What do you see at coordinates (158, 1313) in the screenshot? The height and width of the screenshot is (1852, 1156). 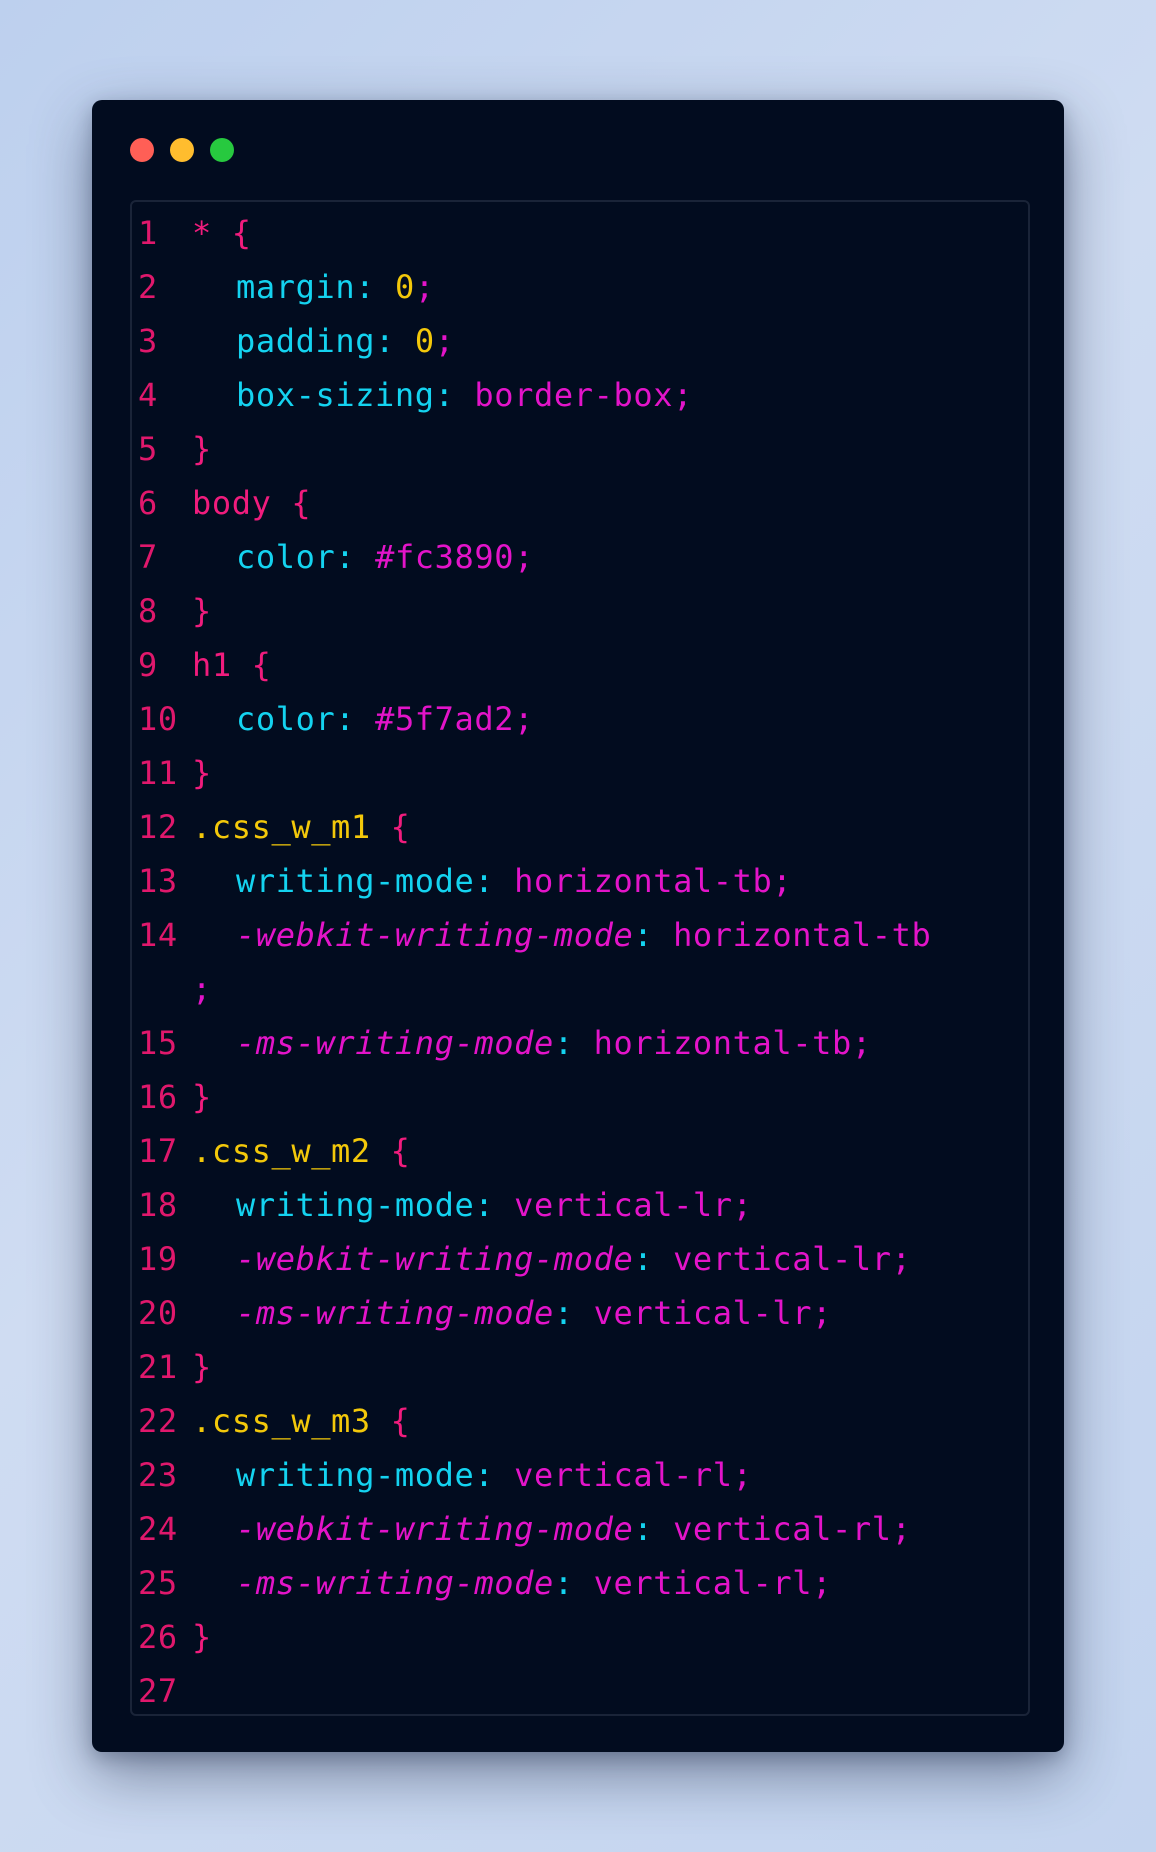 I see `line-number: 20` at bounding box center [158, 1313].